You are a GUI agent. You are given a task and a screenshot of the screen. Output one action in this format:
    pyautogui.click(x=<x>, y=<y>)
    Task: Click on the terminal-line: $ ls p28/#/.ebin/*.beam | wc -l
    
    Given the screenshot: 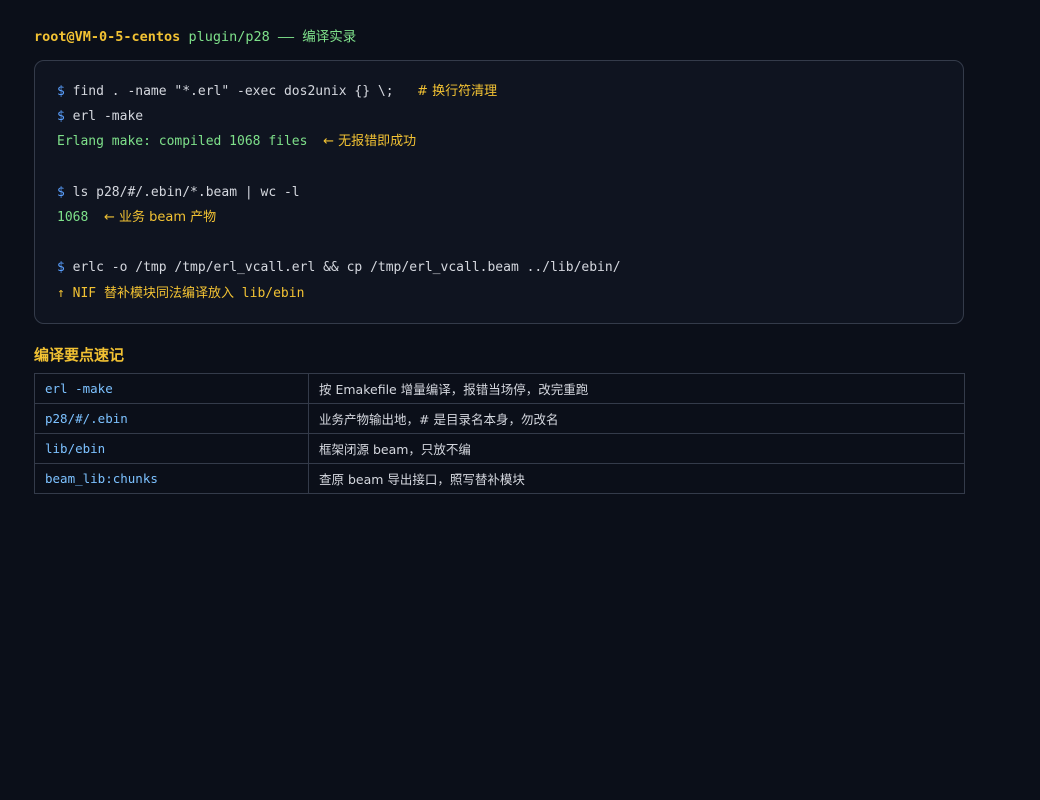 What is the action you would take?
    pyautogui.click(x=178, y=193)
    